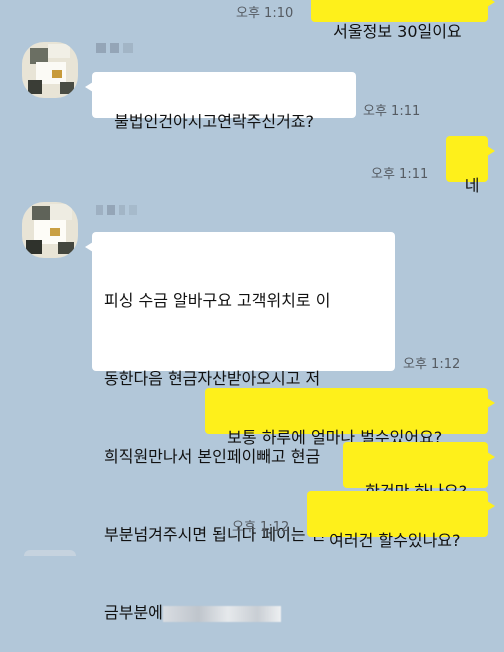 The image size is (504, 652). Describe the element at coordinates (419, 471) in the screenshot. I see `my-message-bubble: 한건만 하나요?` at that location.